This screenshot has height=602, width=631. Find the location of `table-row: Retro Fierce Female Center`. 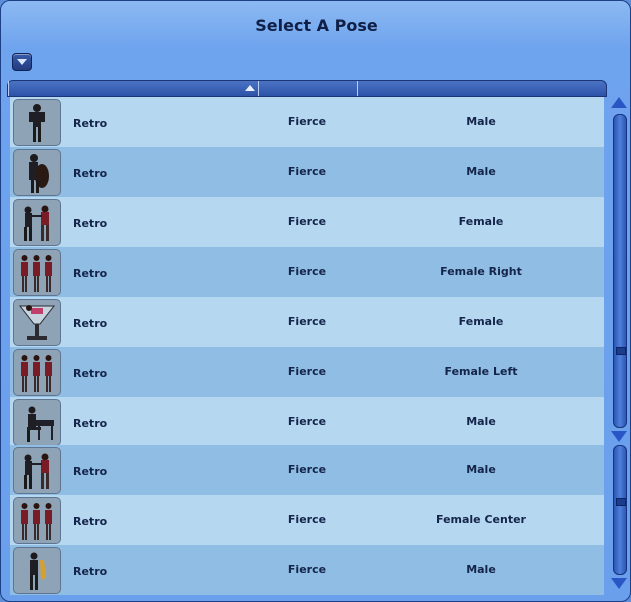

table-row: Retro Fierce Female Center is located at coordinates (307, 520).